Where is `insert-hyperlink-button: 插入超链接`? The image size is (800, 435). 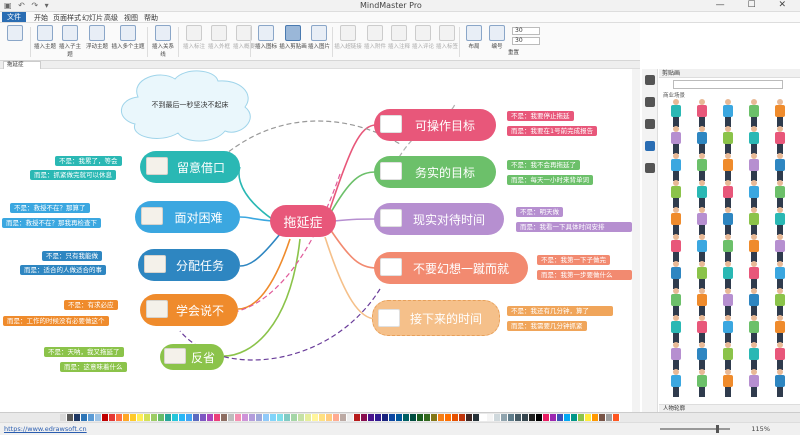
insert-hyperlink-button: 插入超链接 is located at coordinates (348, 37).